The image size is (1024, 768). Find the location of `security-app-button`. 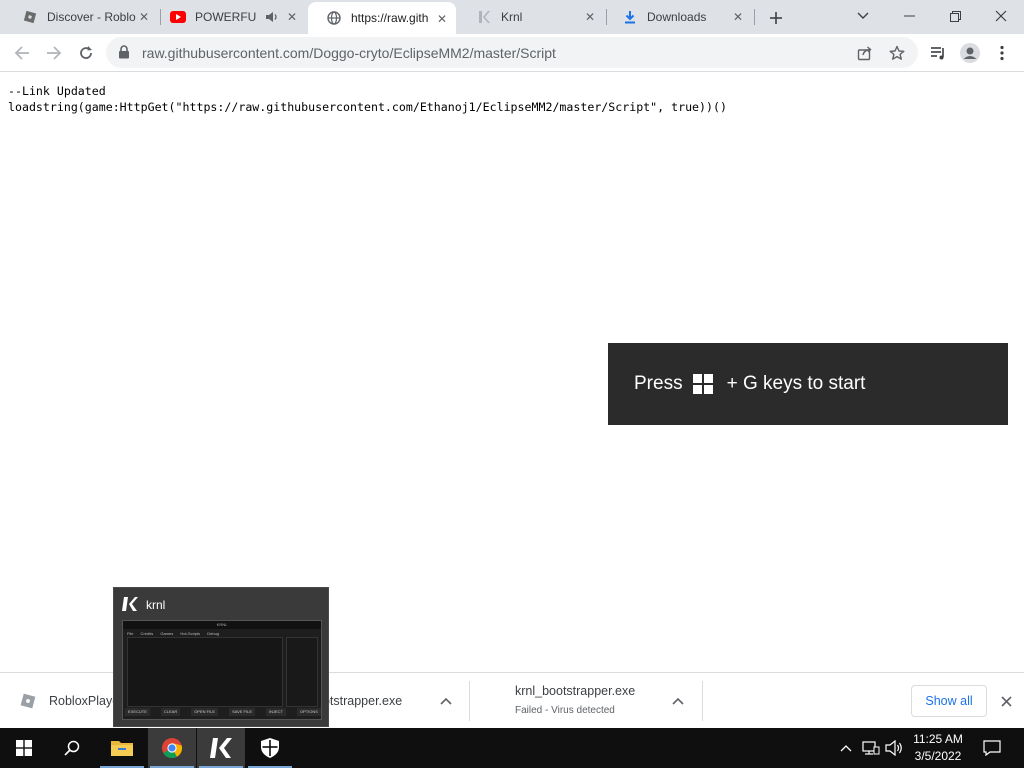

security-app-button is located at coordinates (270, 748).